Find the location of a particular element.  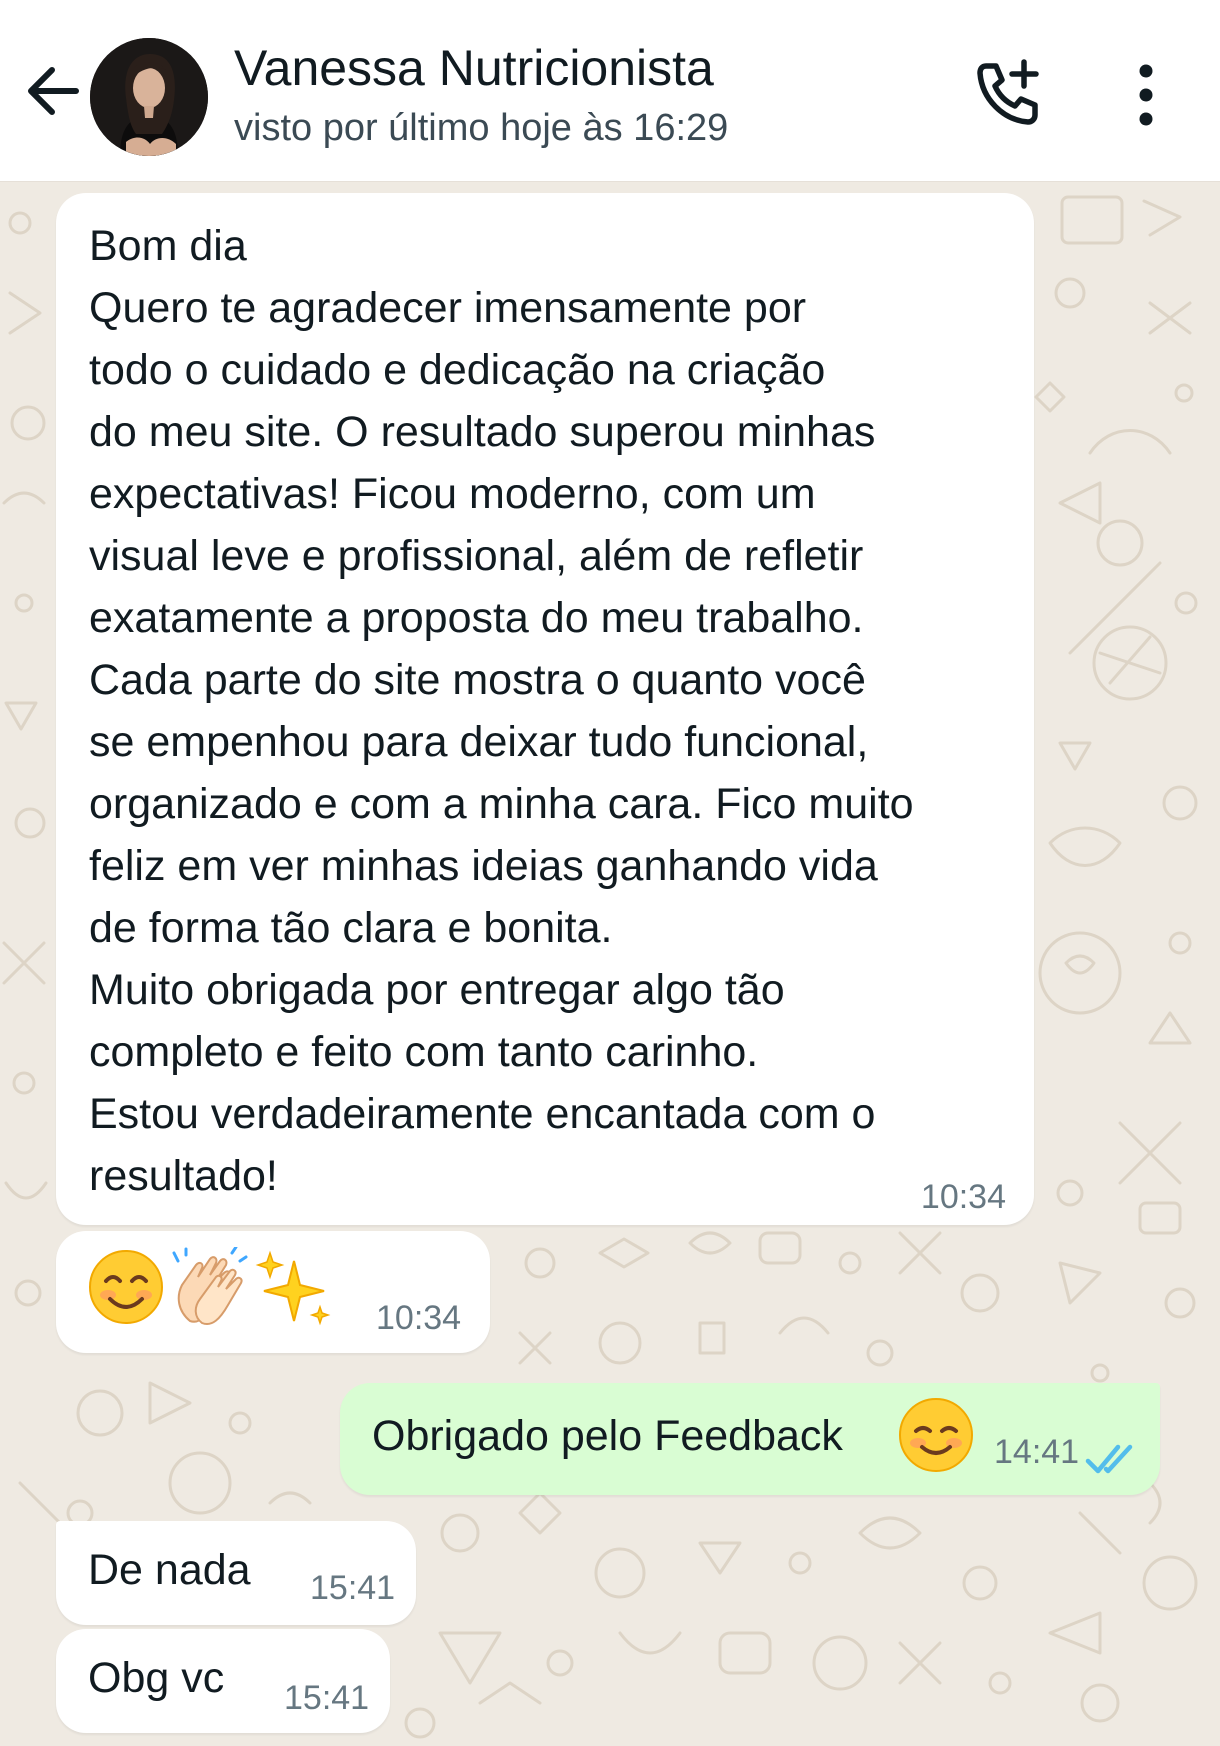

message-line: exatamente a proposta do meu trabalho. is located at coordinates (476, 618).